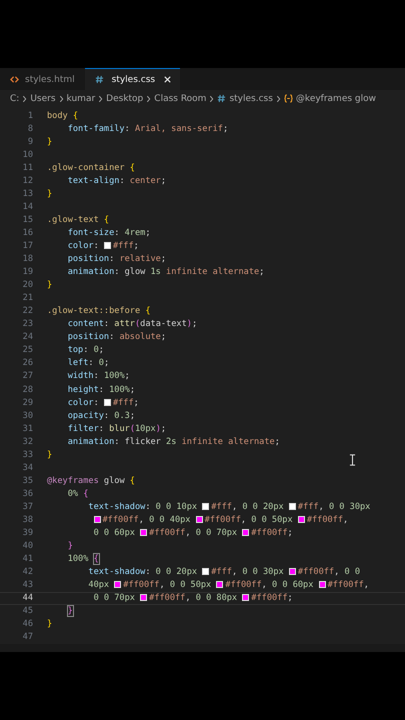 The width and height of the screenshot is (405, 720). What do you see at coordinates (173, 441) in the screenshot?
I see `code-line: animation: flicker 2s infinite alternate;` at bounding box center [173, 441].